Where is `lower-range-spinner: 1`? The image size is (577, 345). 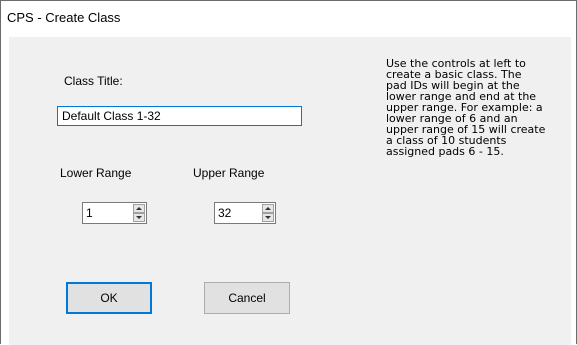 lower-range-spinner: 1 is located at coordinates (114, 213).